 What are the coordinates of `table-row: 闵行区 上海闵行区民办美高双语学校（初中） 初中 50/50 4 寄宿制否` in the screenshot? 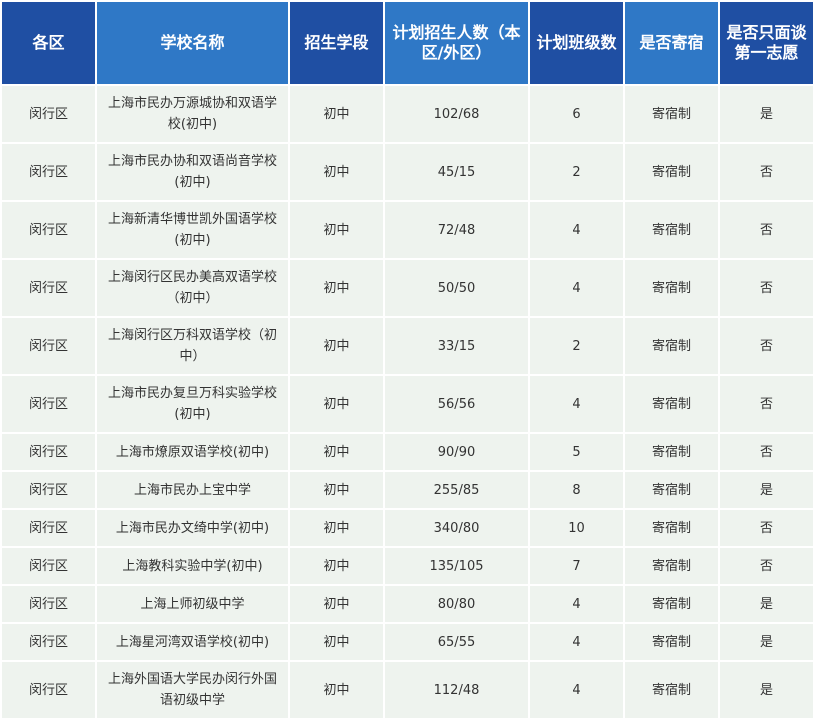 It's located at (406, 288).